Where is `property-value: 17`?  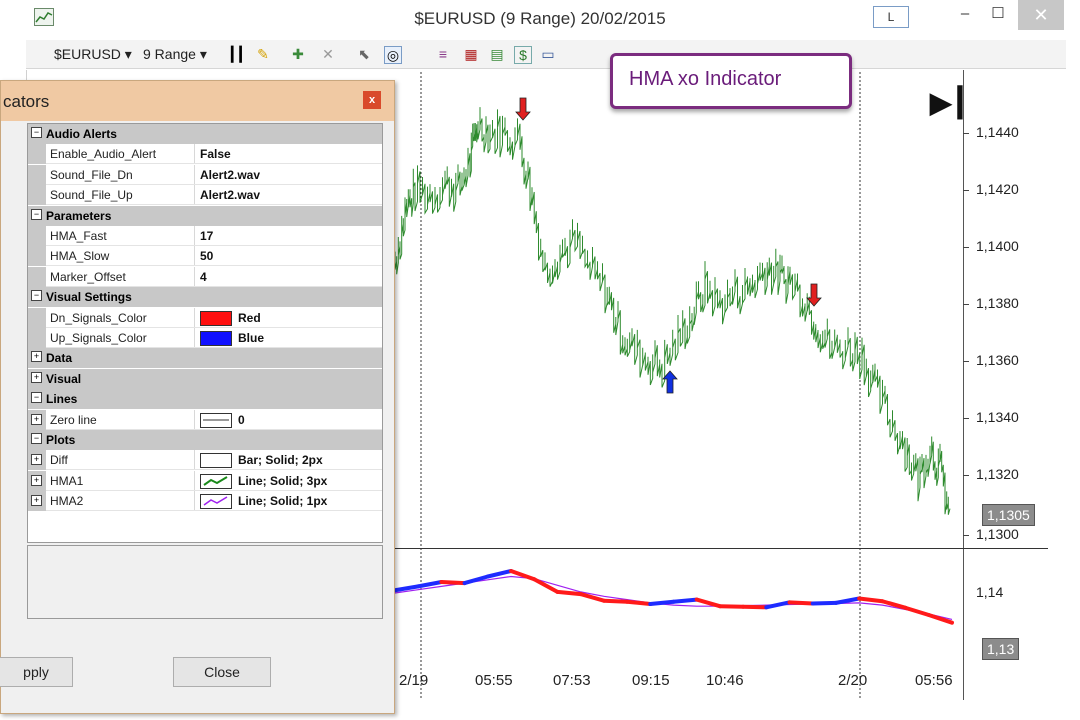
property-value: 17 is located at coordinates (206, 236).